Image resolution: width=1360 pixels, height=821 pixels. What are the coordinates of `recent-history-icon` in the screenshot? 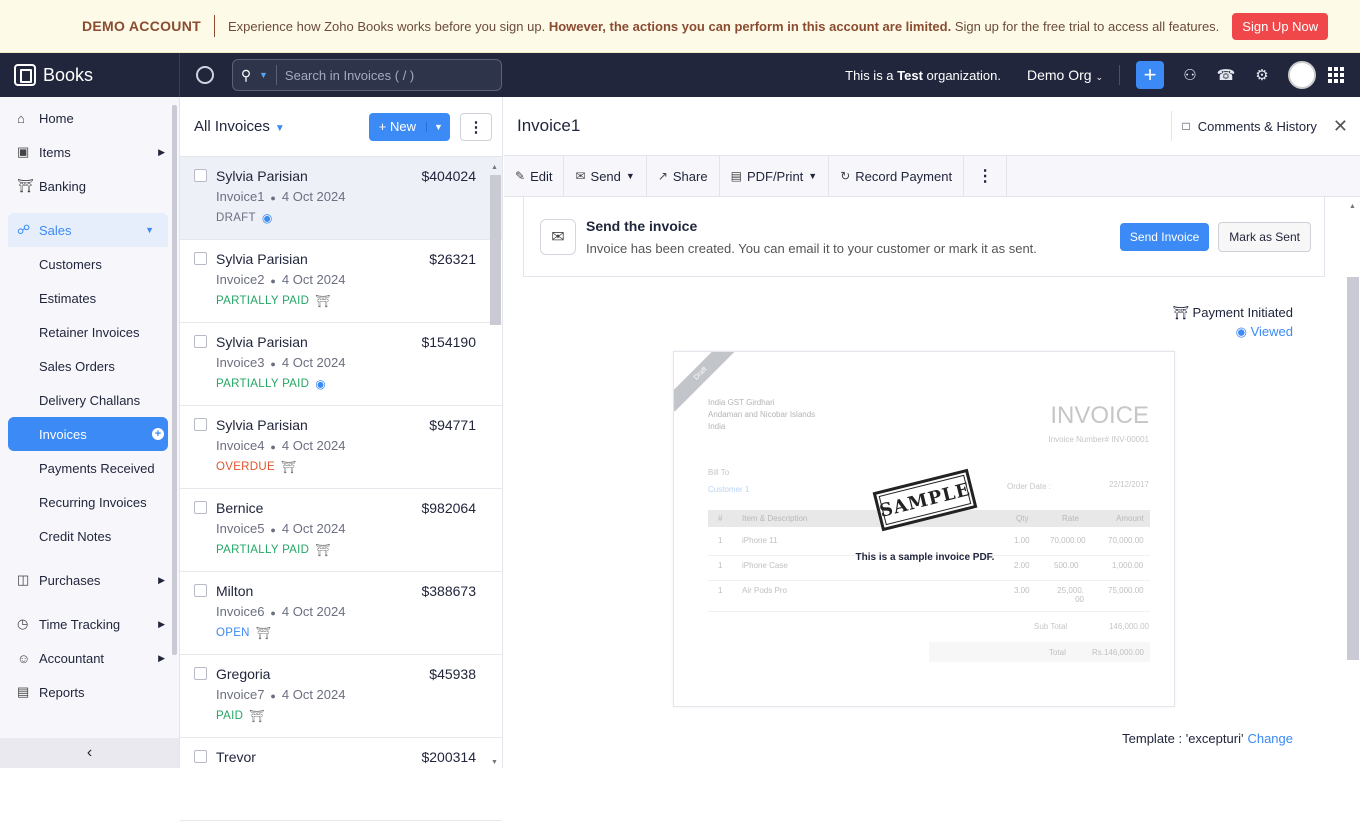 It's located at (205, 75).